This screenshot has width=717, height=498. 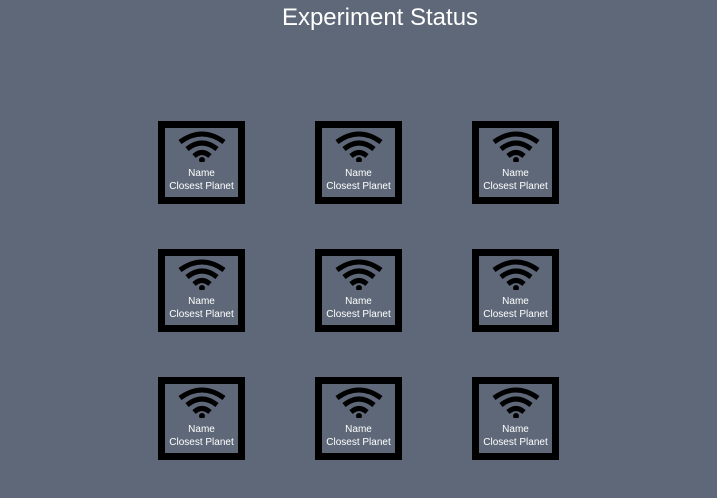 I want to click on page-title: Experiment Status, so click(x=380, y=17).